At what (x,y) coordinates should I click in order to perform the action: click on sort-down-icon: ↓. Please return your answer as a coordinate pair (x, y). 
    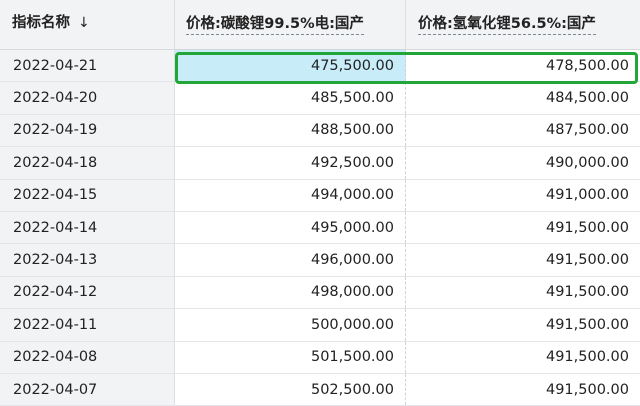
    Looking at the image, I should click on (84, 23).